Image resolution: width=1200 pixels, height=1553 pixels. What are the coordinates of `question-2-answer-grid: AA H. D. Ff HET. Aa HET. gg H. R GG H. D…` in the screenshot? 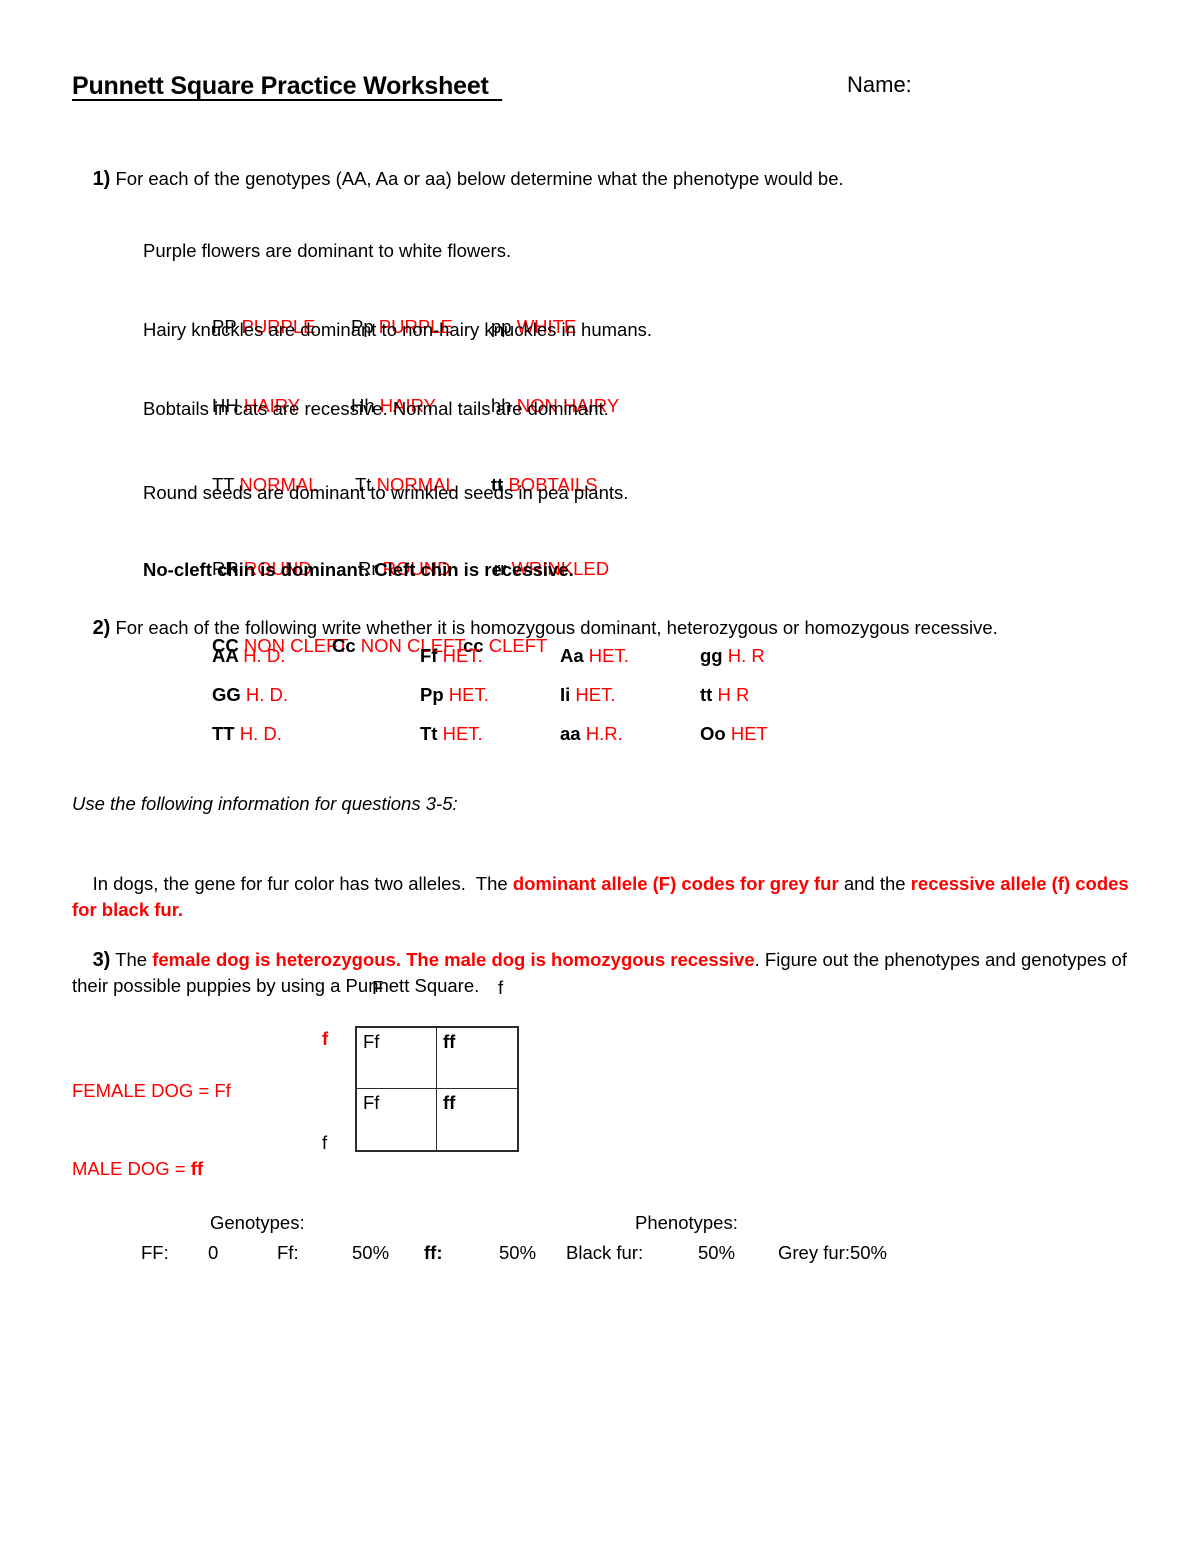 It's located at (522, 703).